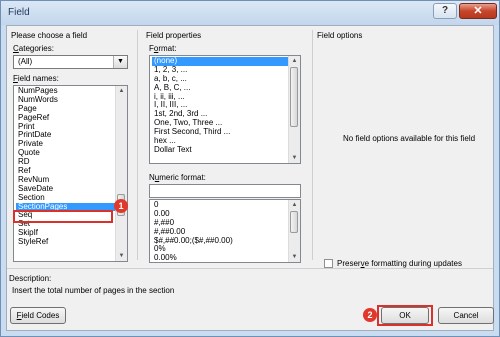 Image resolution: width=500 pixels, height=337 pixels. What do you see at coordinates (312, 145) in the screenshot?
I see `separator-right` at bounding box center [312, 145].